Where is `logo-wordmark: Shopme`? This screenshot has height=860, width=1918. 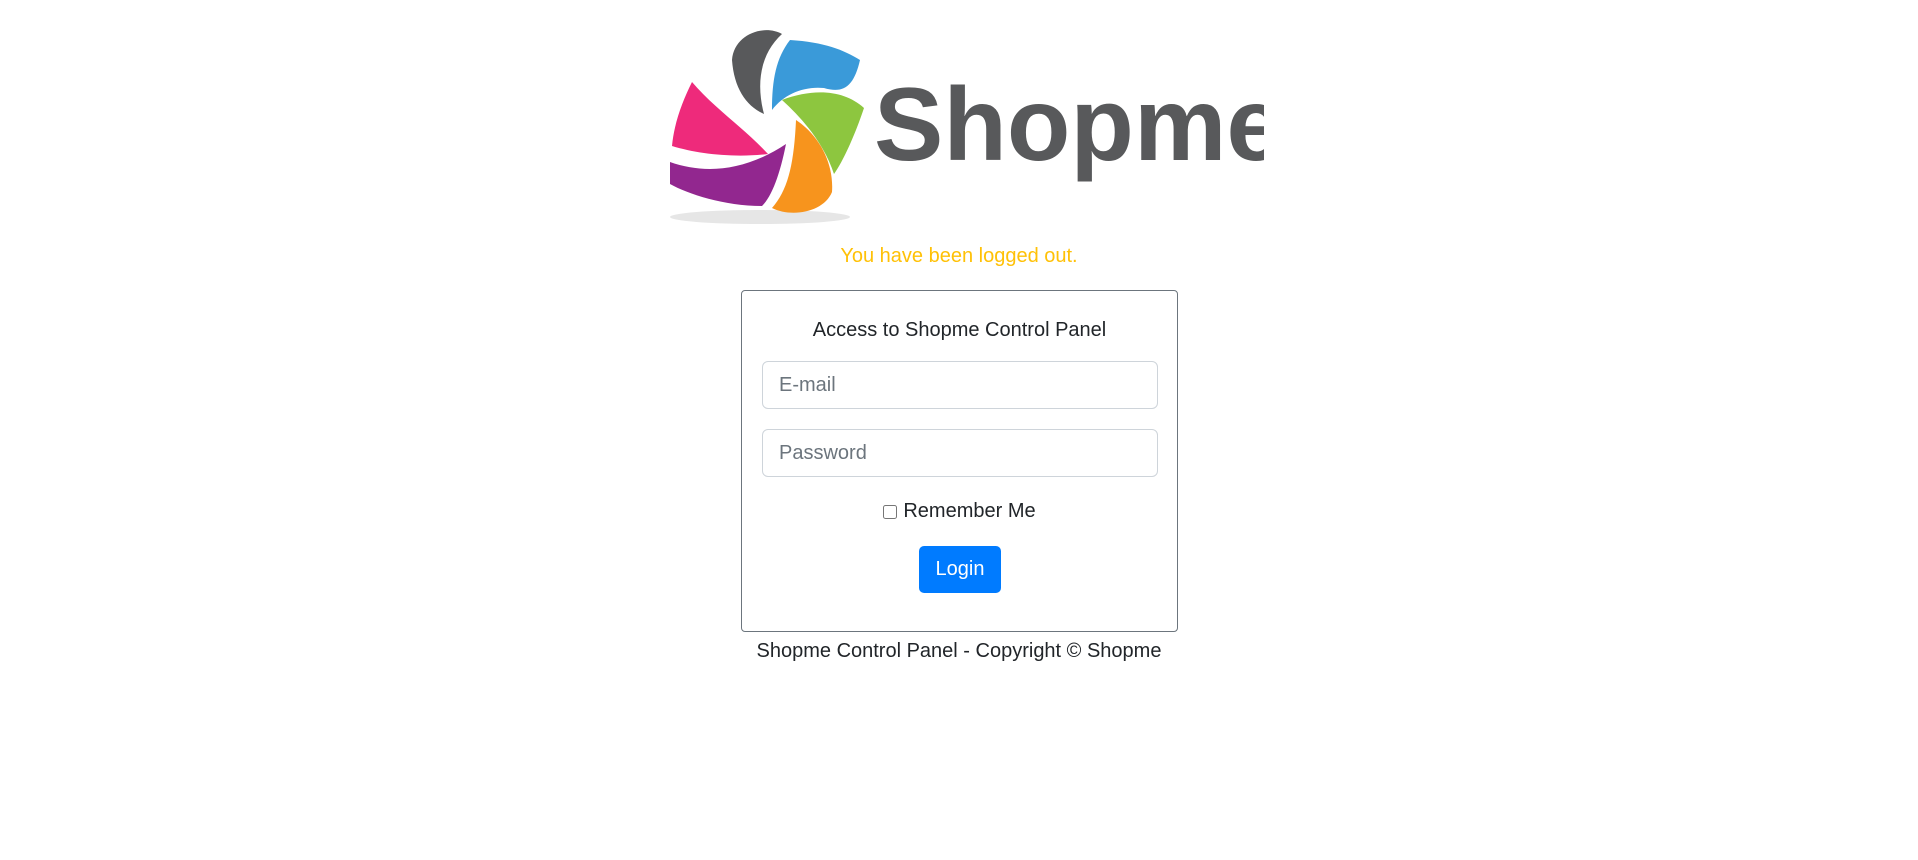 logo-wordmark: Shopme is located at coordinates (1069, 125).